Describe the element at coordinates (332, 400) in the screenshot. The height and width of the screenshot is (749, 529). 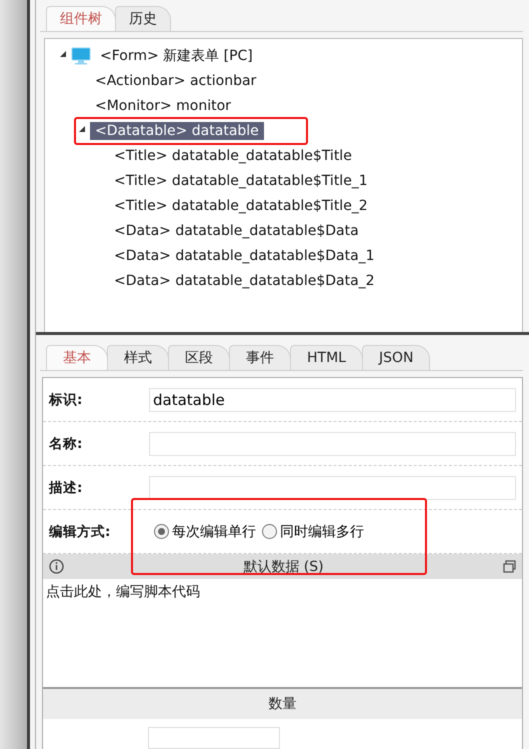
I see `text-field: datatable` at that location.